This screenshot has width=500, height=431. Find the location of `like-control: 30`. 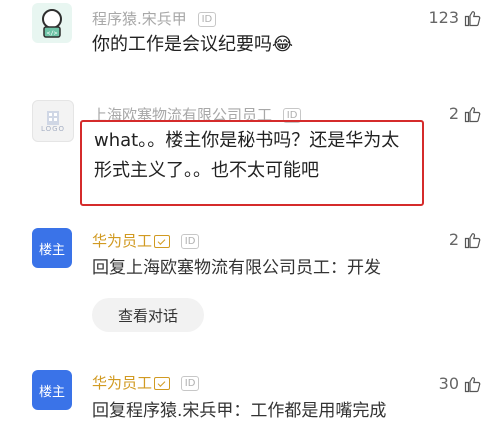

like-control: 30 is located at coordinates (460, 383).